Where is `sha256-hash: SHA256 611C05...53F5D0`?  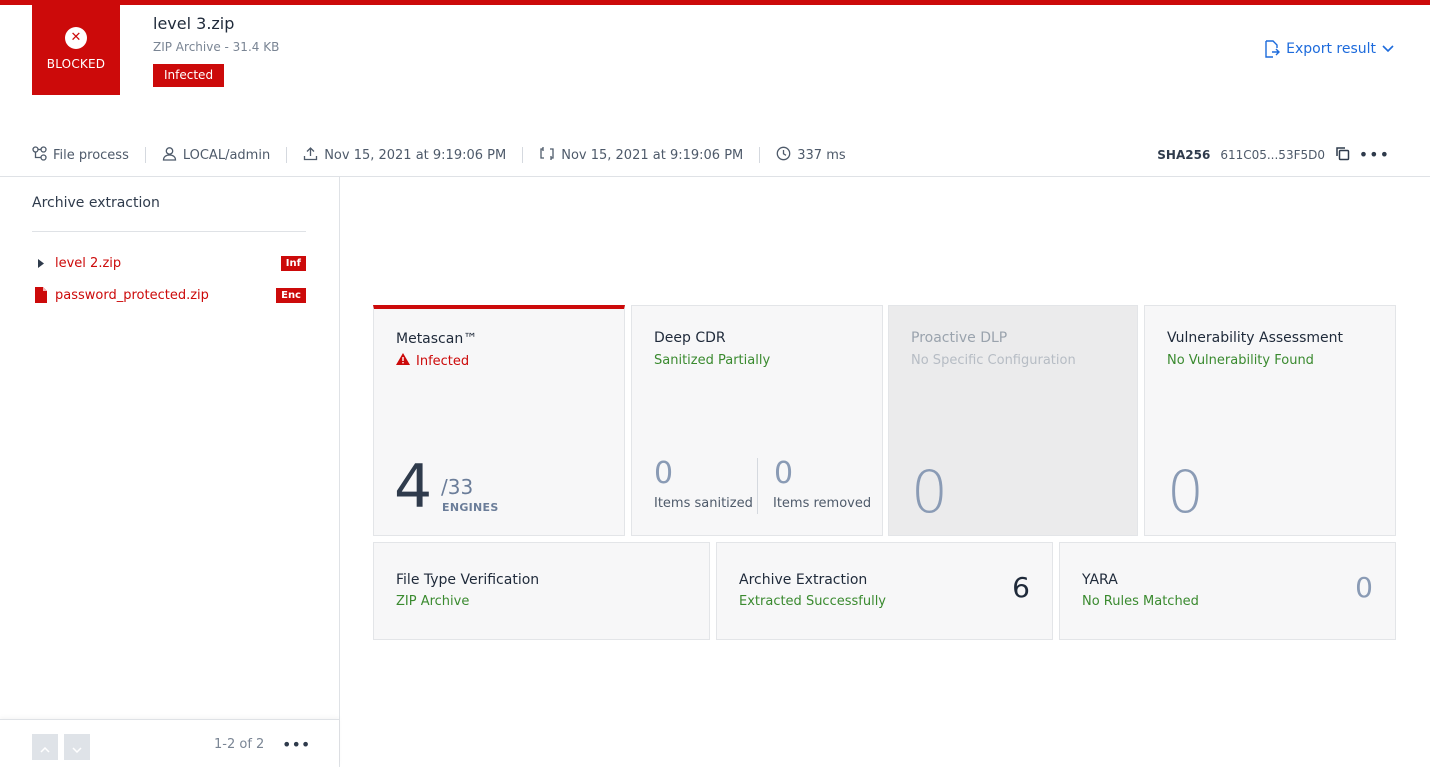
sha256-hash: SHA256 611C05...53F5D0 is located at coordinates (1253, 155).